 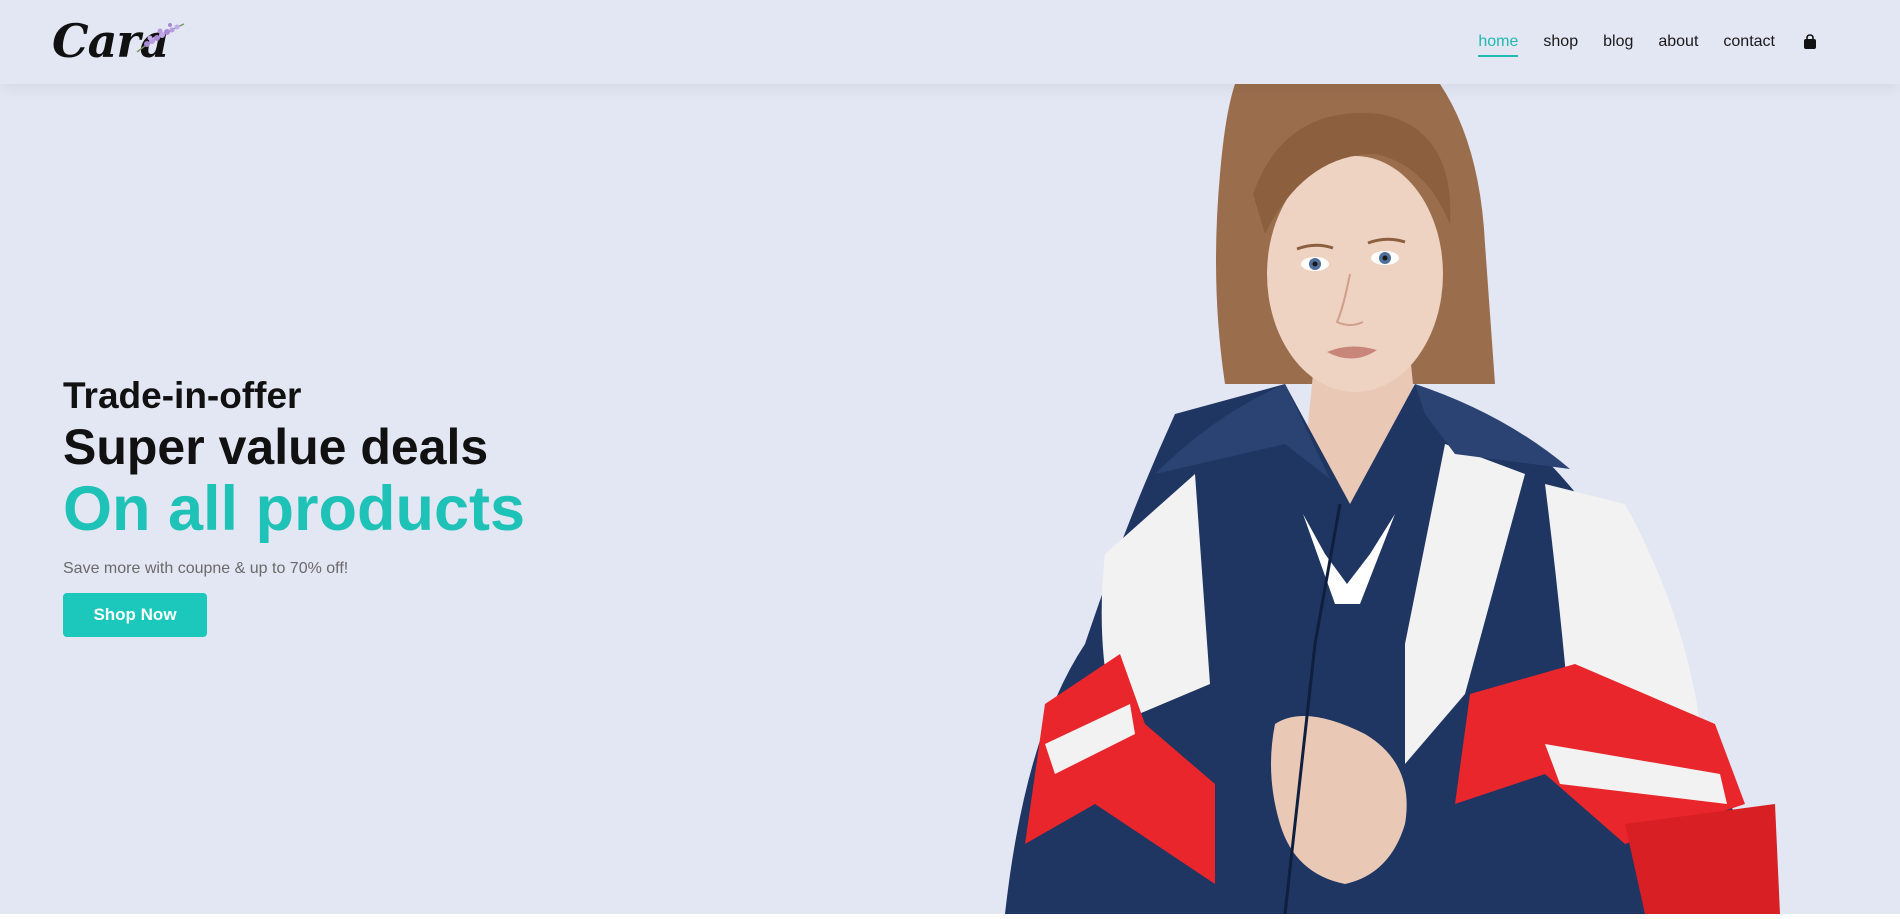 I want to click on hero-headline: Super value deals, so click(x=276, y=447).